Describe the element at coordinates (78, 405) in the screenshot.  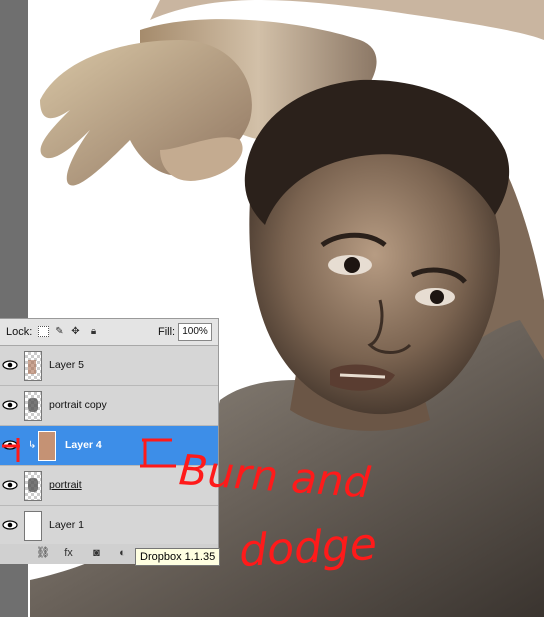
I see `layer-name: portrait copy` at that location.